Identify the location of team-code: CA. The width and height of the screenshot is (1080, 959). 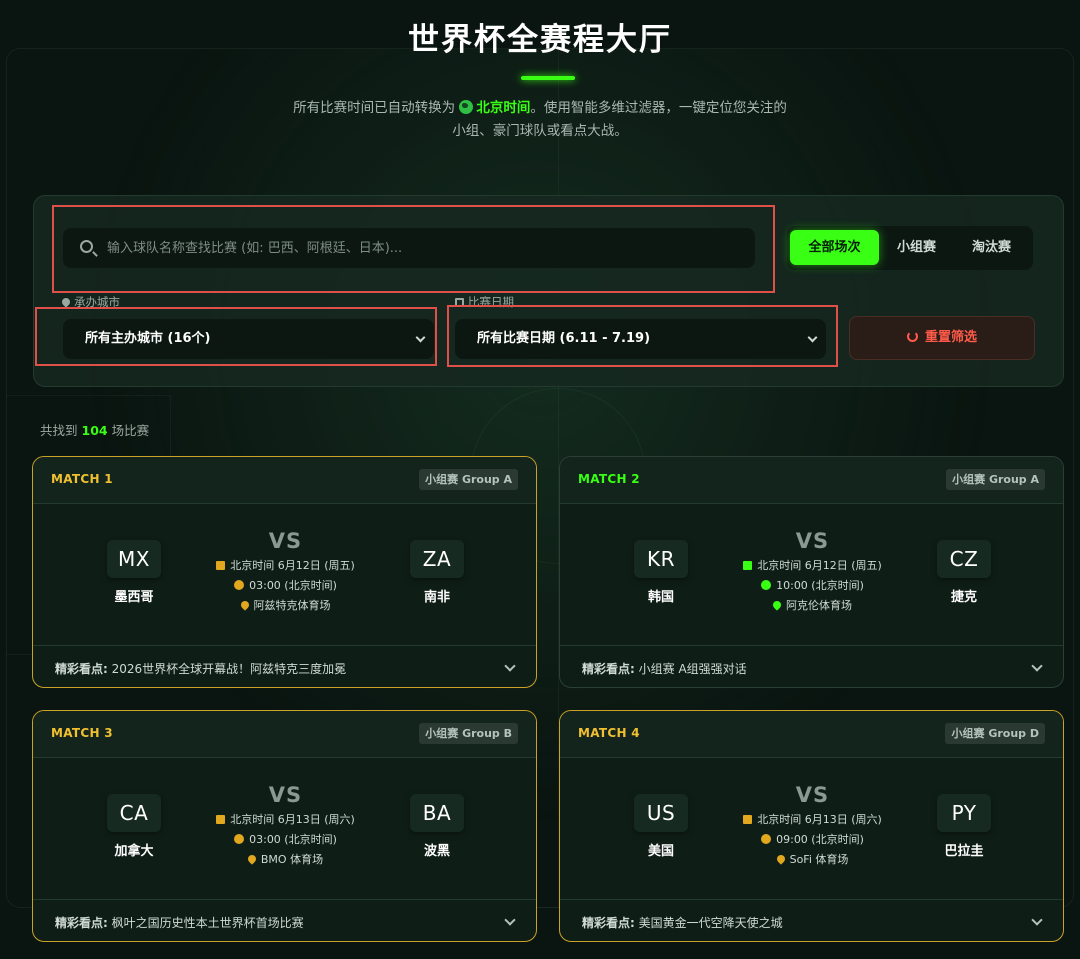
(134, 813).